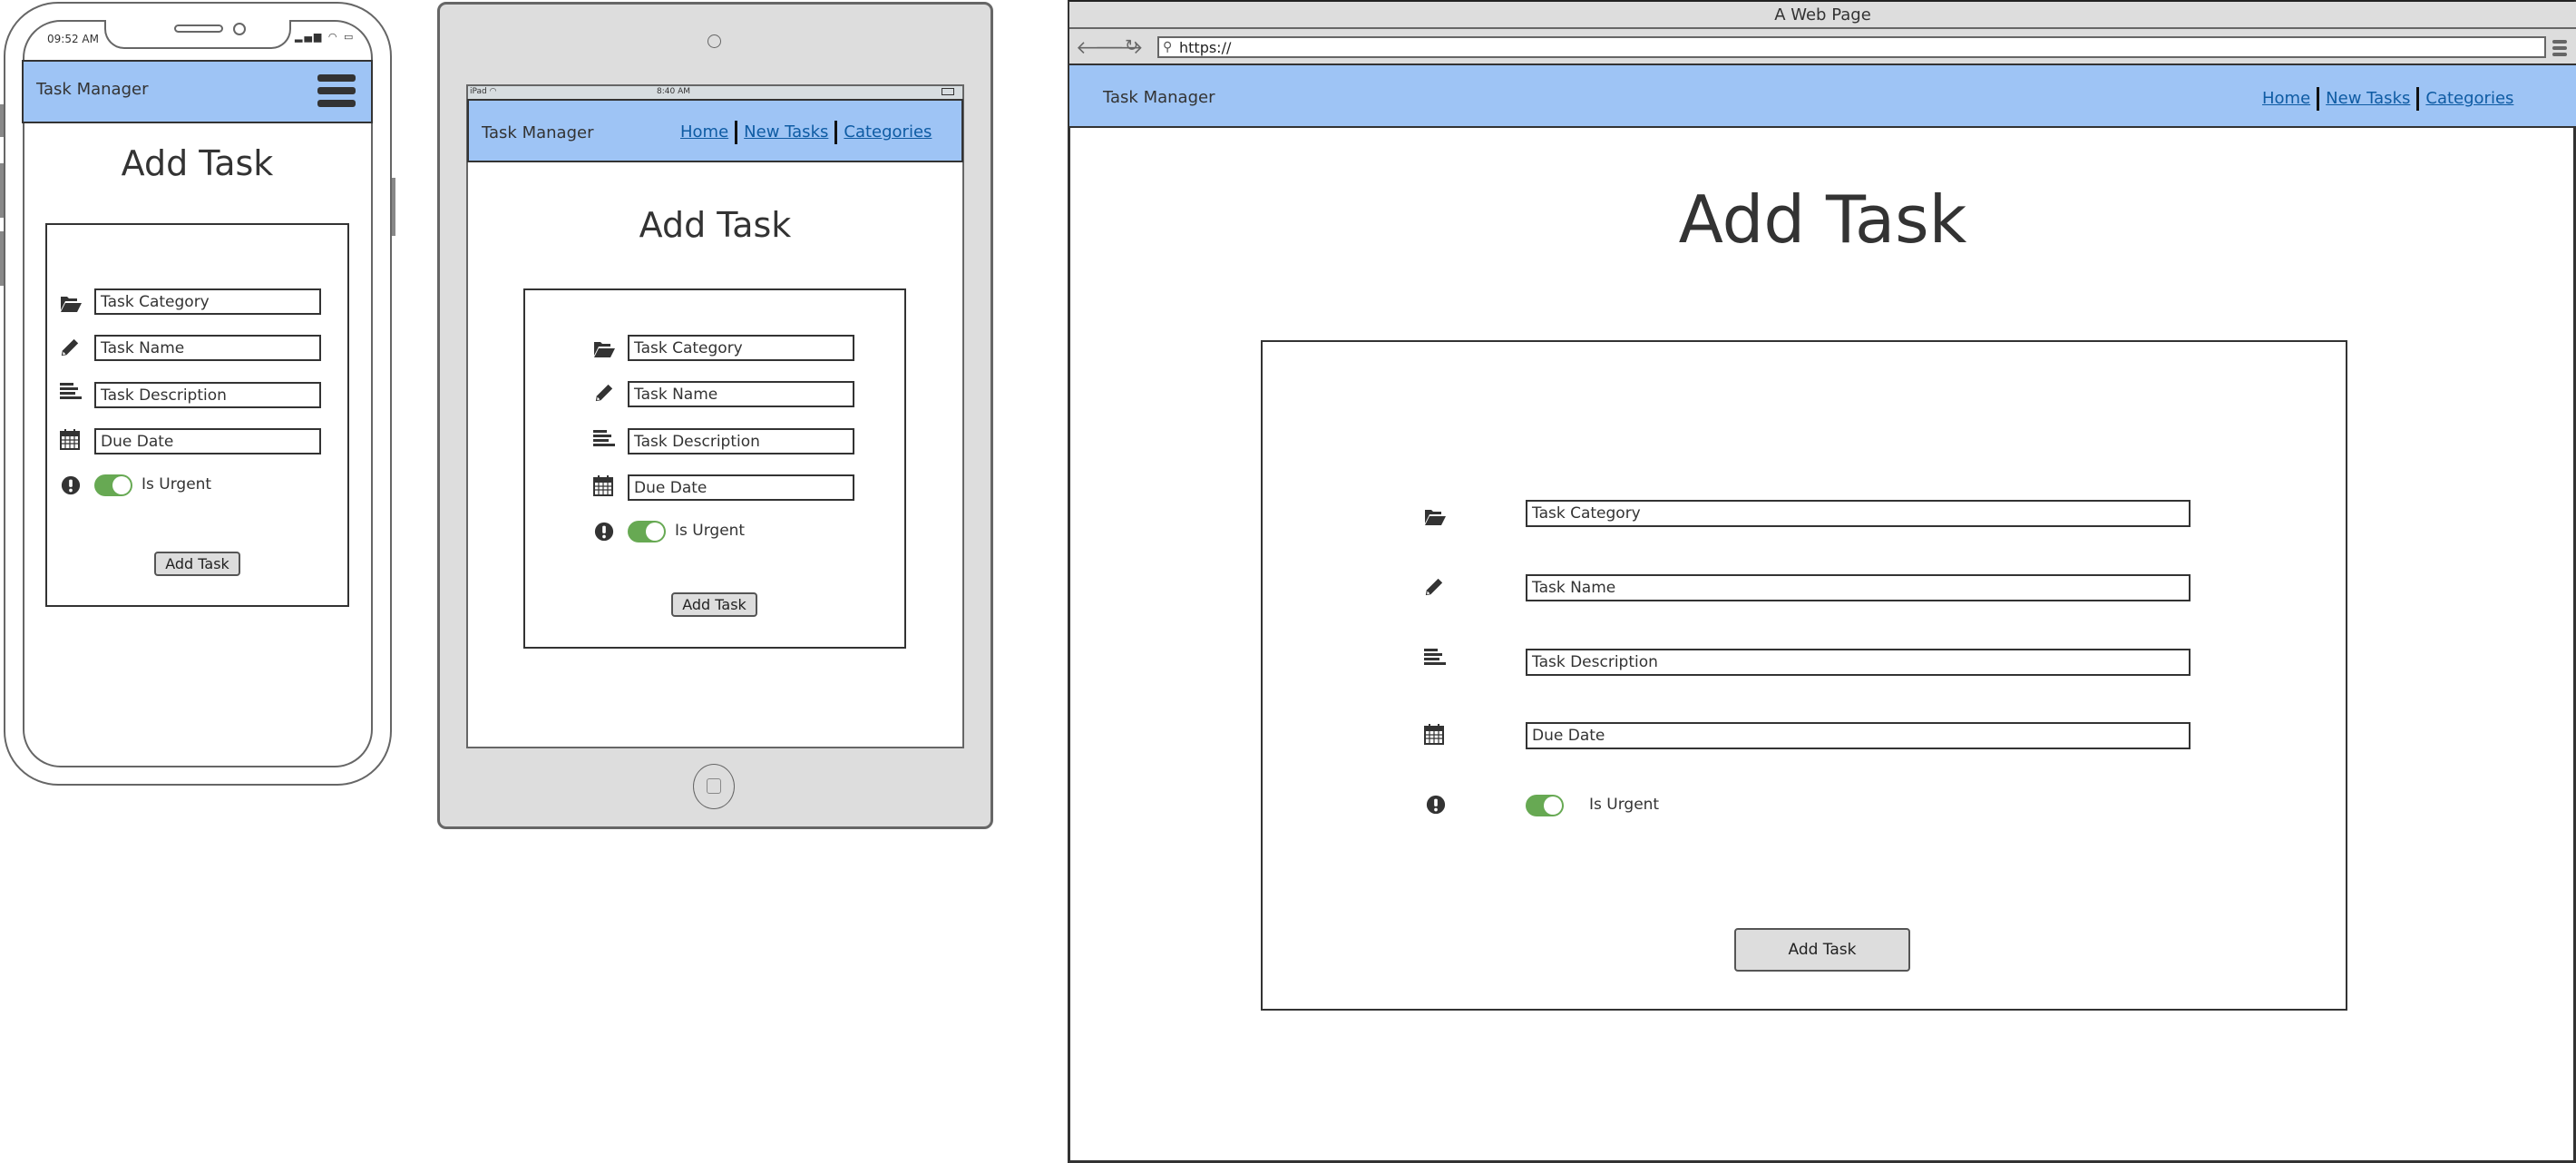  I want to click on browser-window-title: A Web Page, so click(1822, 14).